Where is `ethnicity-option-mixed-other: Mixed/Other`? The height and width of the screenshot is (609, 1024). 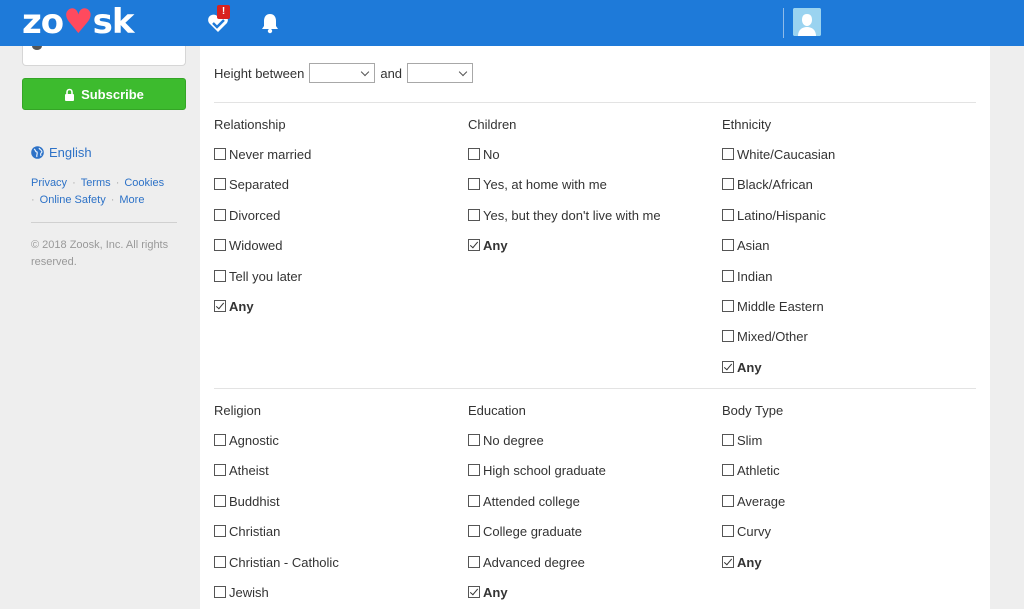
ethnicity-option-mixed-other: Mixed/Other is located at coordinates (765, 336).